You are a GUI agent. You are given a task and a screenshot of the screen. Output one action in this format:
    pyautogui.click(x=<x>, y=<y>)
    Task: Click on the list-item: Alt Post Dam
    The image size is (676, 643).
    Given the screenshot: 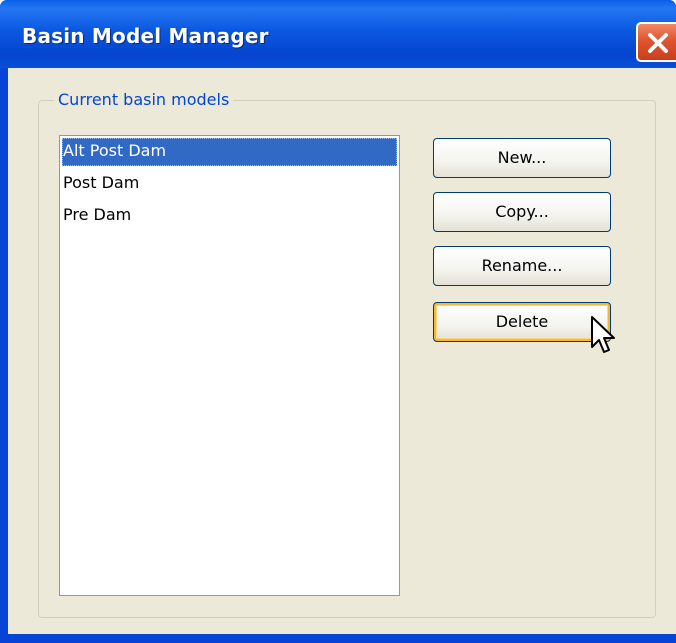 What is the action you would take?
    pyautogui.click(x=229, y=152)
    